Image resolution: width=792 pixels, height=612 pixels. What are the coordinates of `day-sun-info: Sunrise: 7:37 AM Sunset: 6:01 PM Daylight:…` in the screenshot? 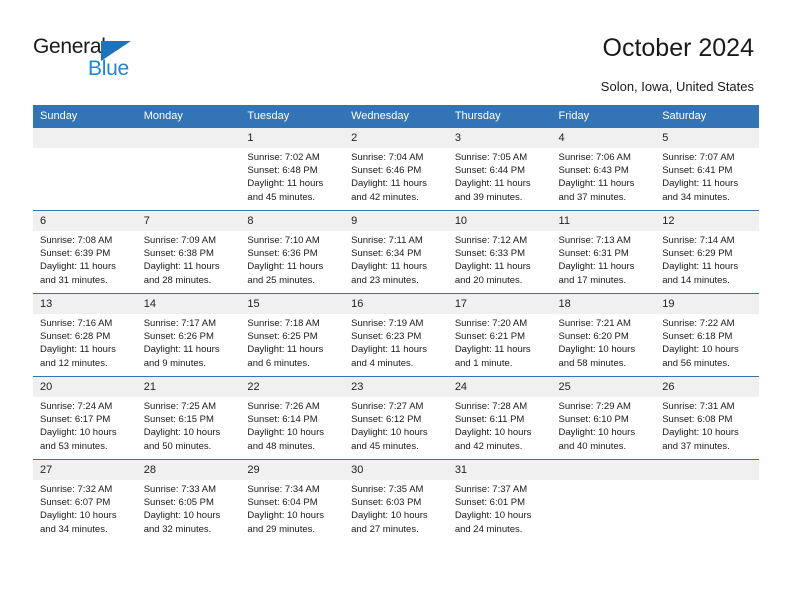 It's located at (500, 508).